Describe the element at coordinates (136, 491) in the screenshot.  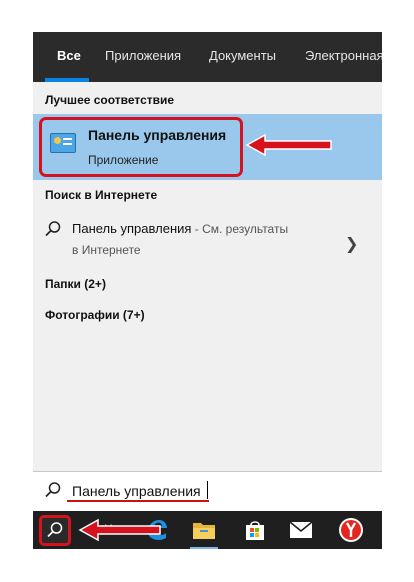
I see `search-input: Панель управления` at that location.